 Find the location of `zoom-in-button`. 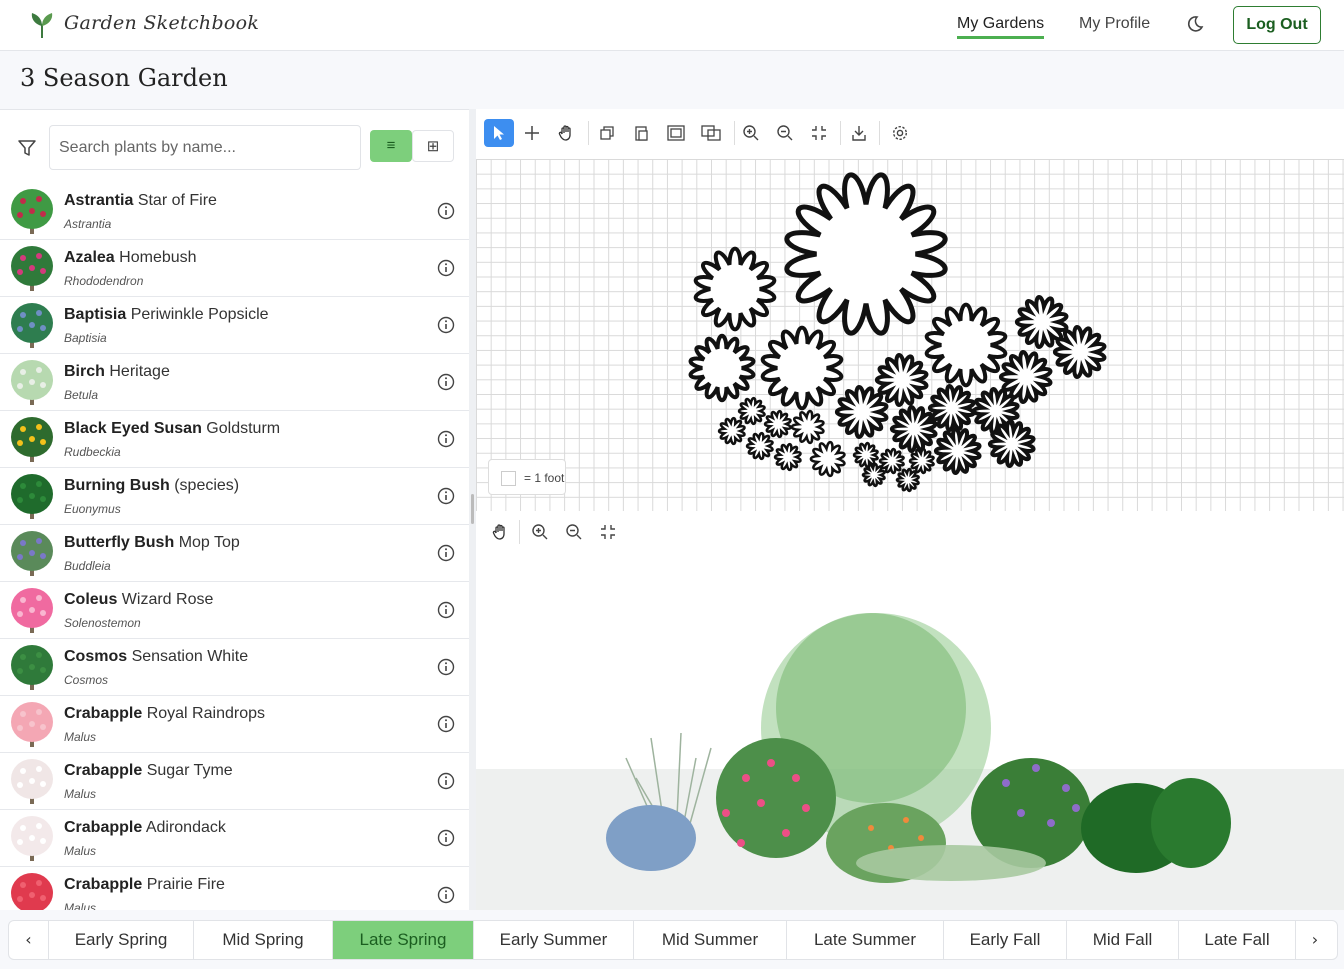

zoom-in-button is located at coordinates (751, 133).